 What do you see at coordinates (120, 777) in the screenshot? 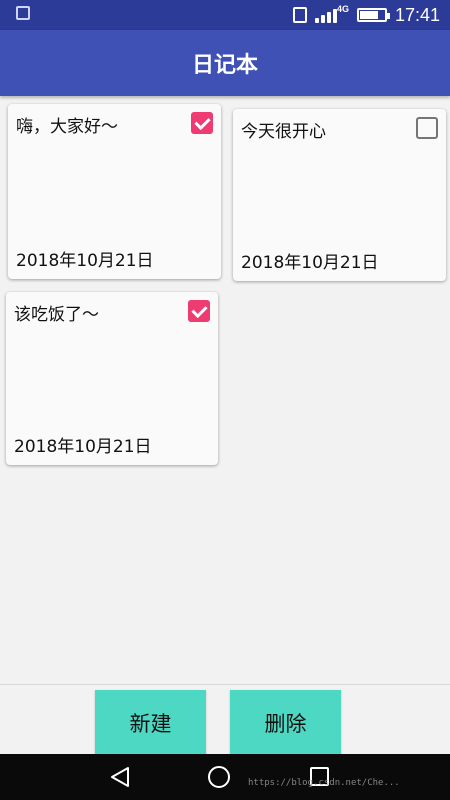
I see `back-icon` at bounding box center [120, 777].